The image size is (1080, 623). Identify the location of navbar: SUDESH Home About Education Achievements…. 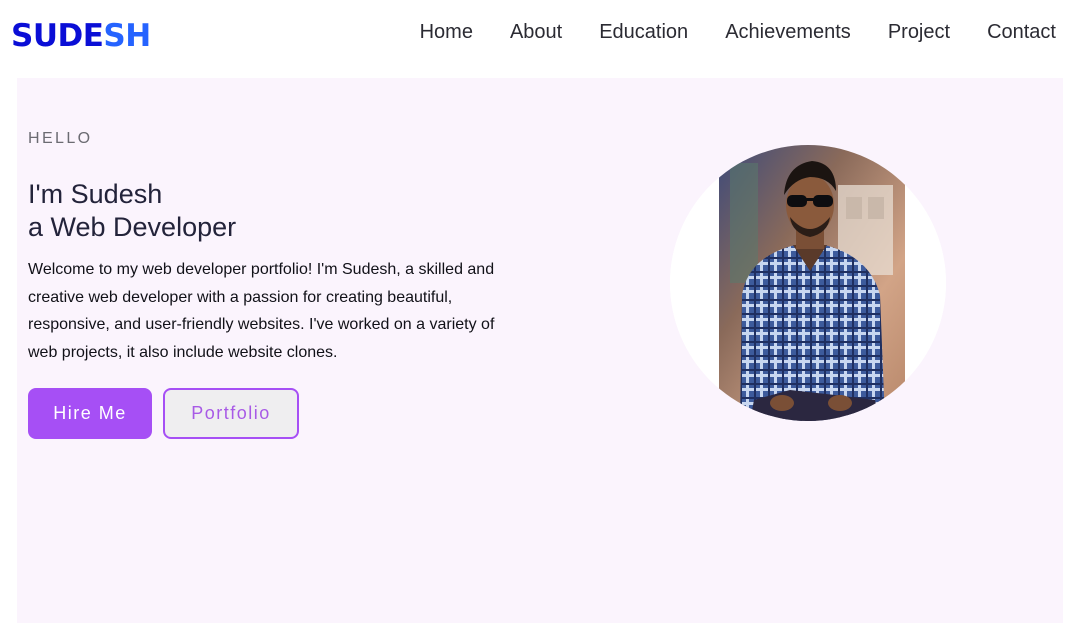
(540, 36).